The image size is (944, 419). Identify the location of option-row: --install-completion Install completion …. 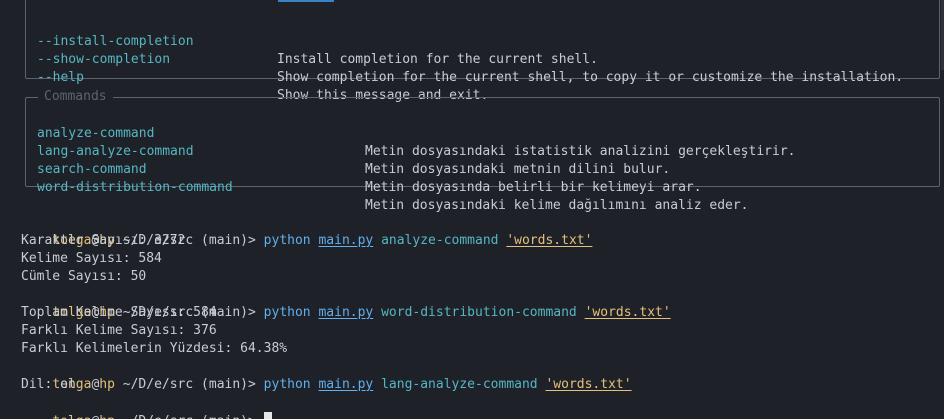
(317, 41).